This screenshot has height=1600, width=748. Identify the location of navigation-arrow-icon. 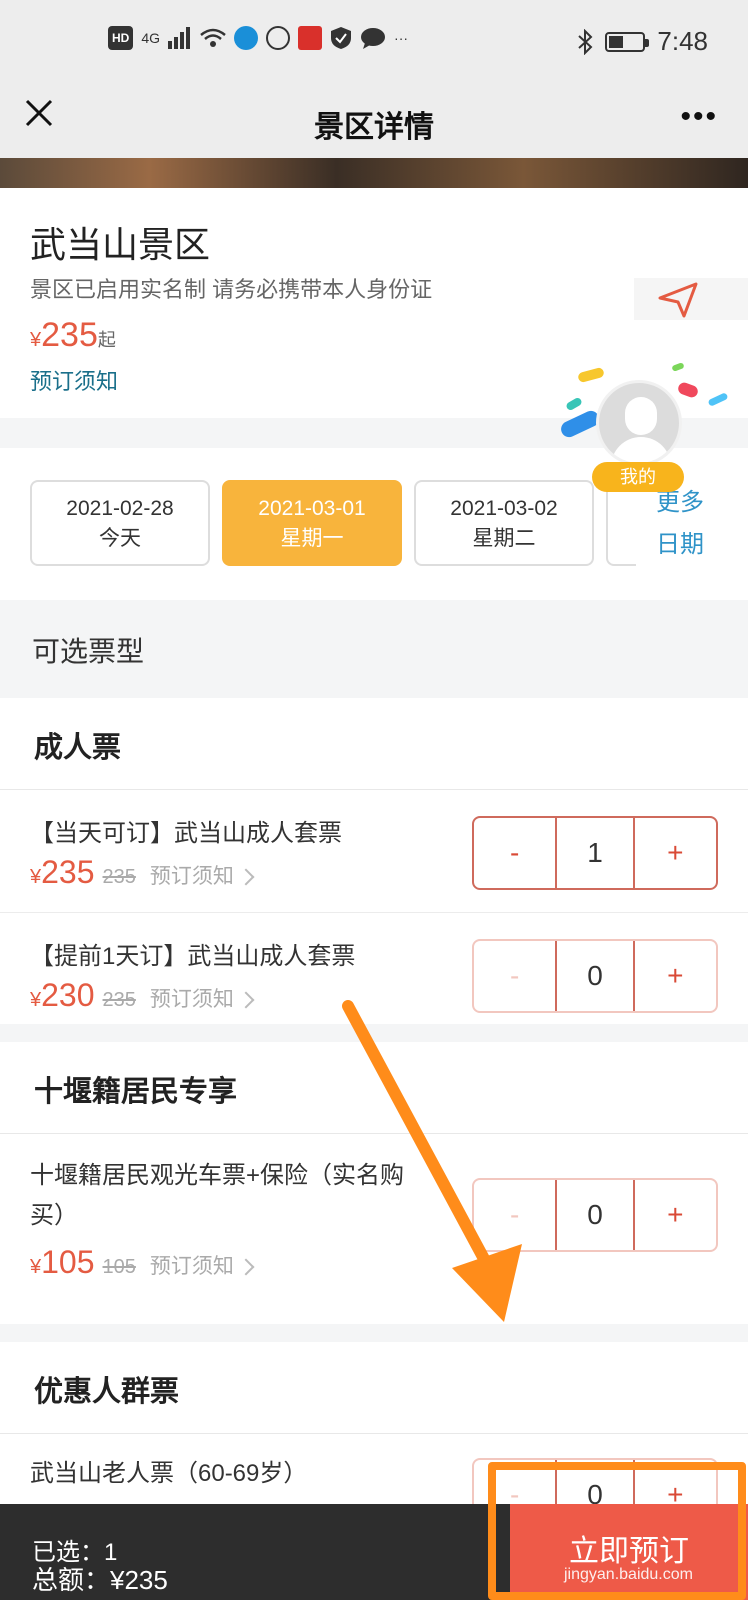
(678, 300).